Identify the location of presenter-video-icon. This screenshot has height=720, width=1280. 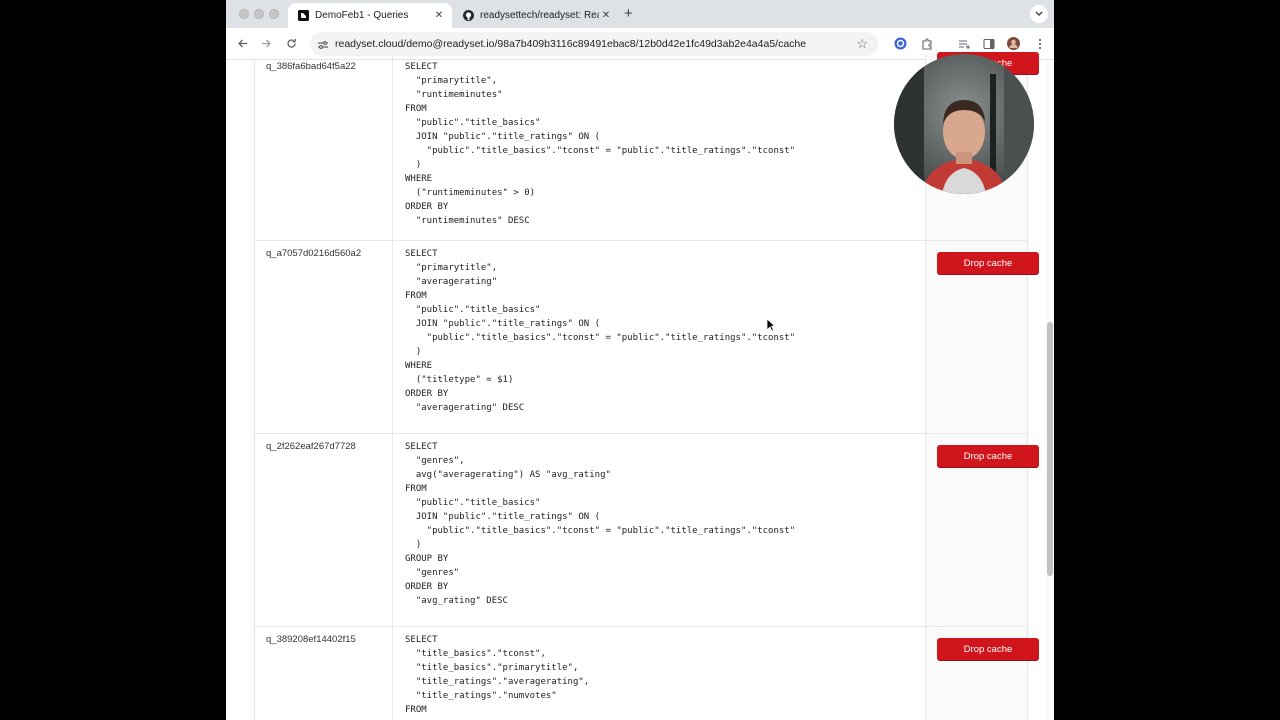
(964, 124).